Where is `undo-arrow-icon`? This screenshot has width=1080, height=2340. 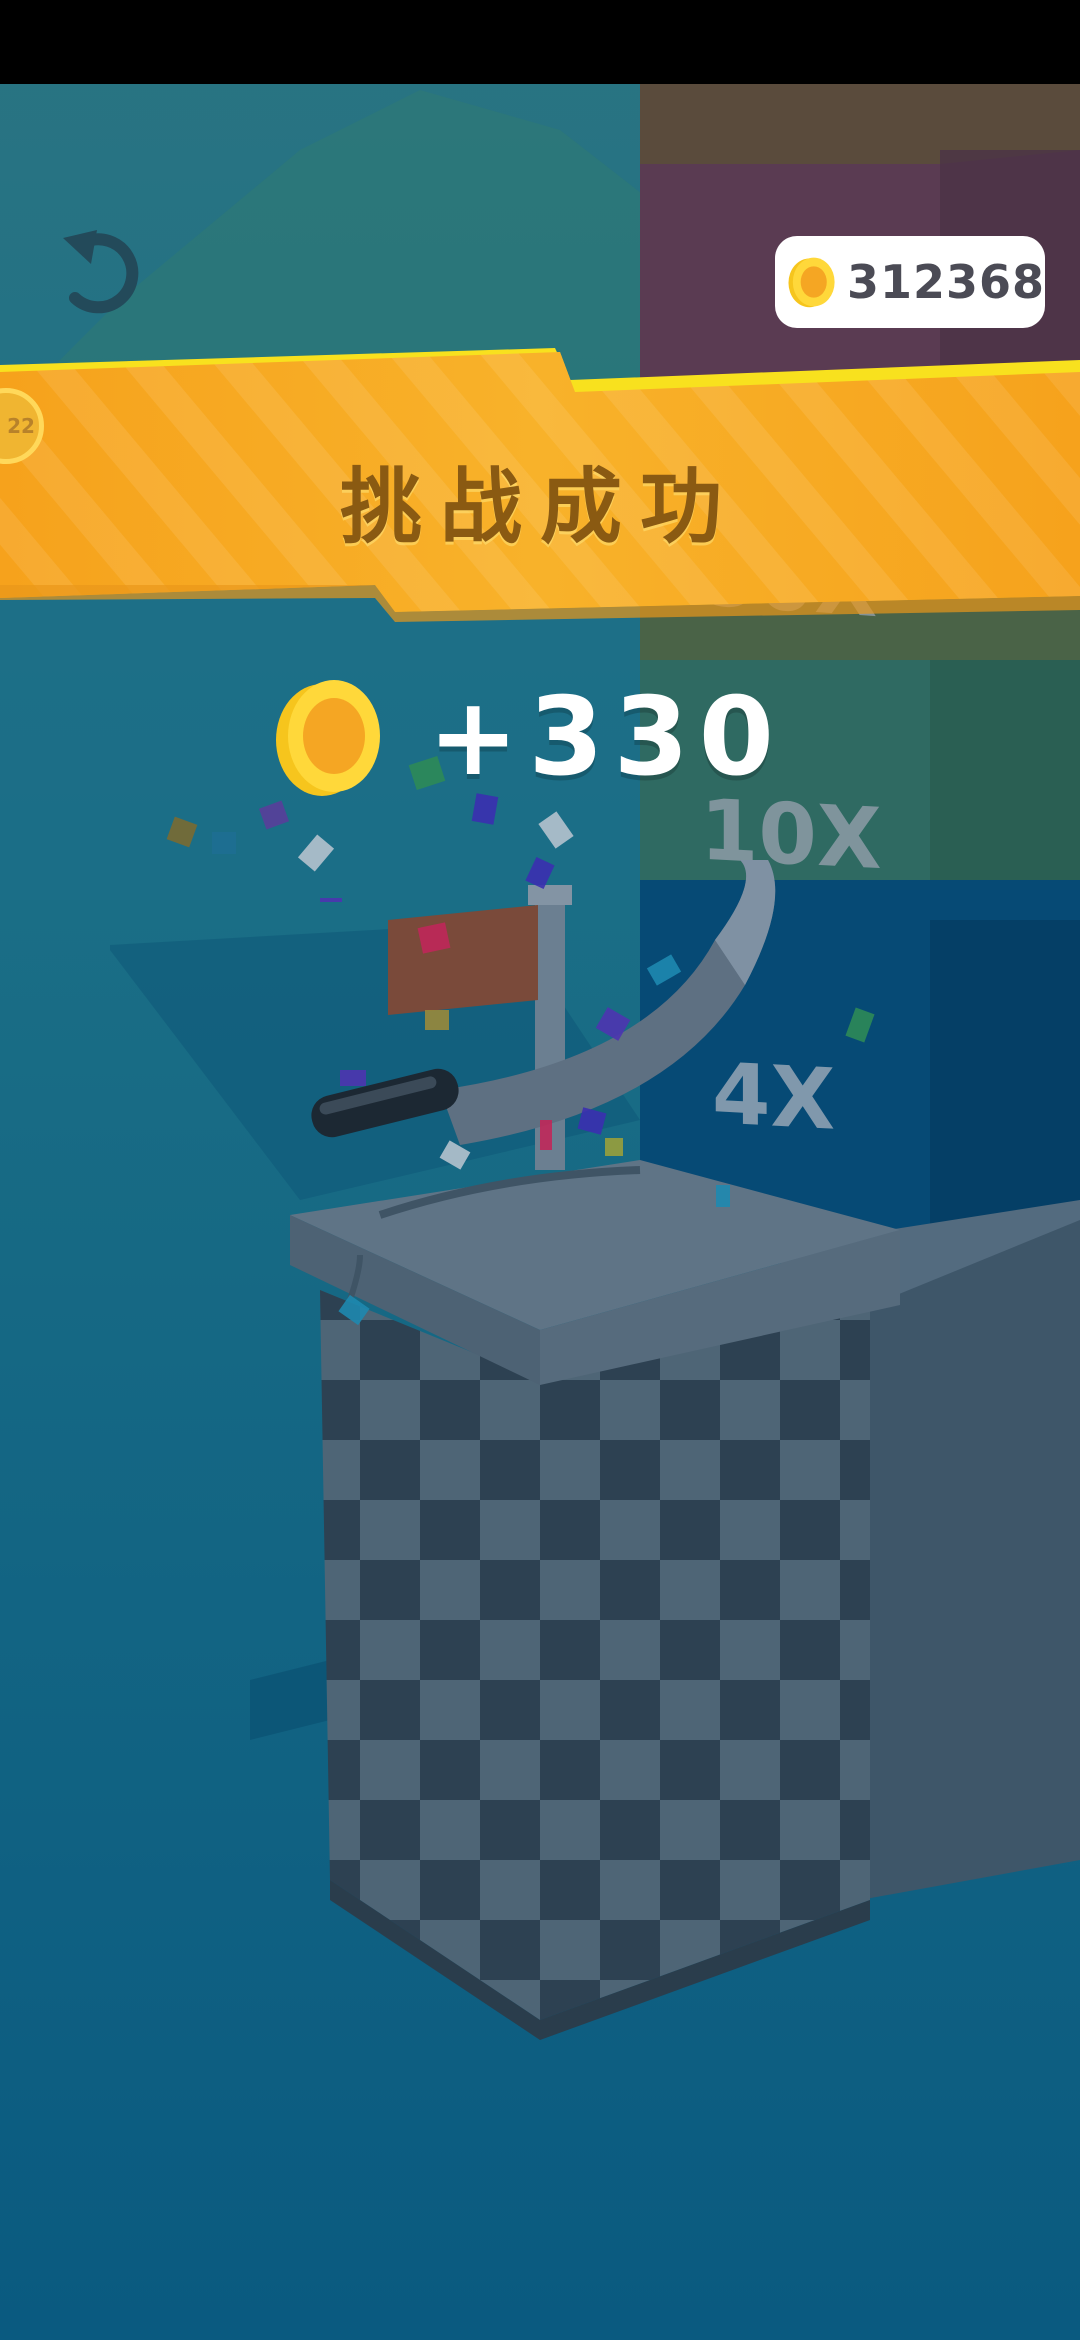
undo-arrow-icon is located at coordinates (101, 272).